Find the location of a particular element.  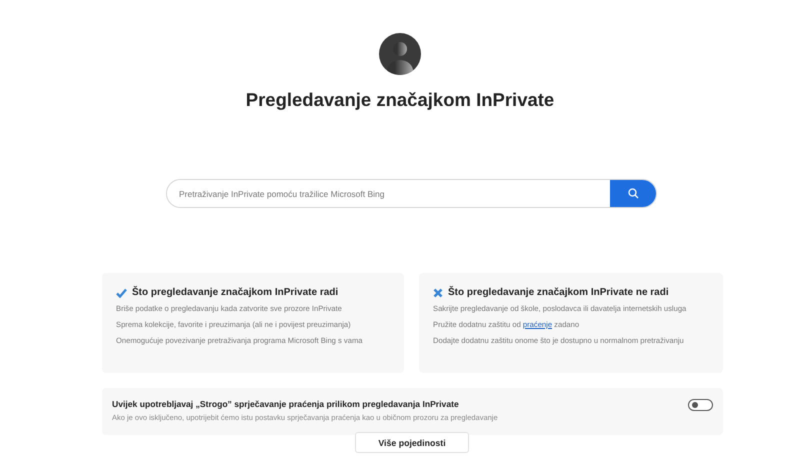

toggle-switch is located at coordinates (700, 405).